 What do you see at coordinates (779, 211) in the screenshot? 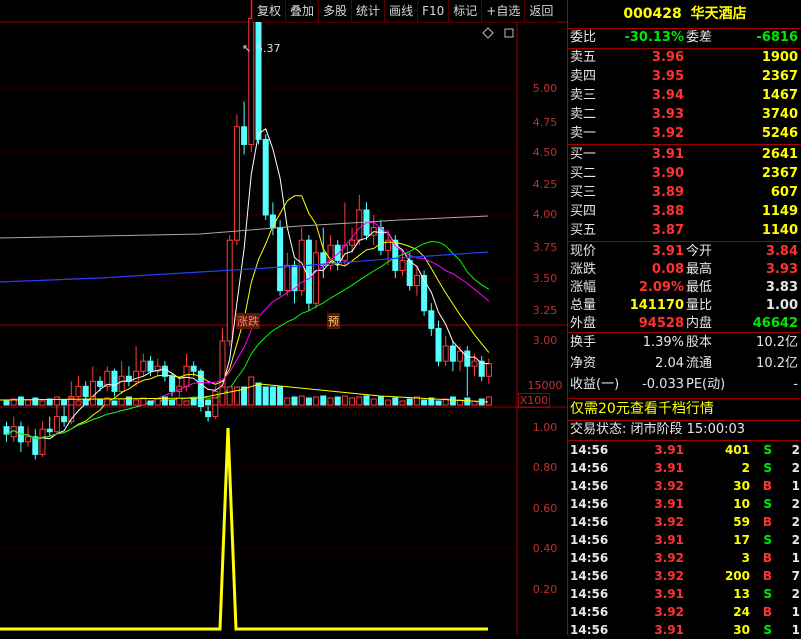
I see `bid-volume: 1149` at bounding box center [779, 211].